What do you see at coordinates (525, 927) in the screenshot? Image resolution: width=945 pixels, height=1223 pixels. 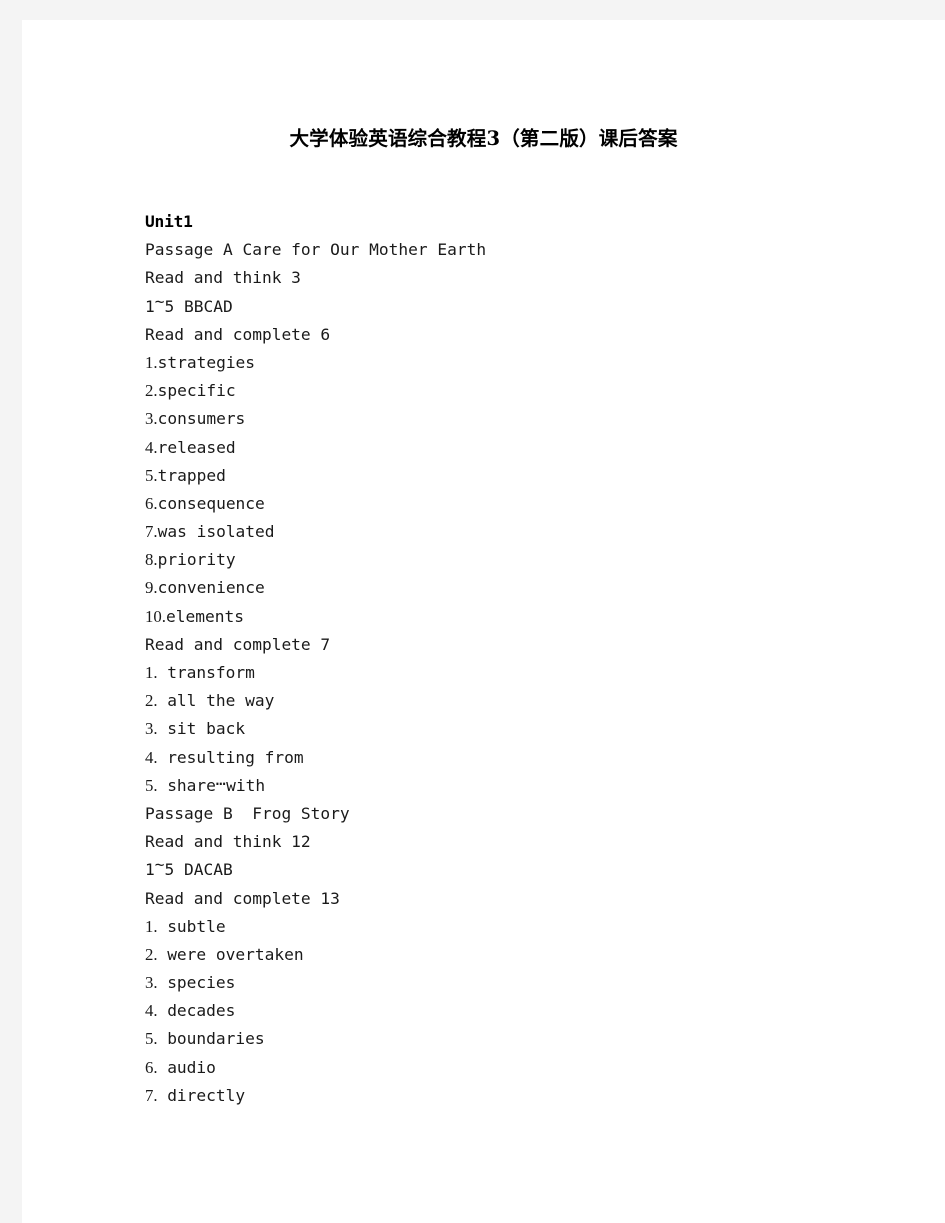 I see `answer-item: 1. subtle` at bounding box center [525, 927].